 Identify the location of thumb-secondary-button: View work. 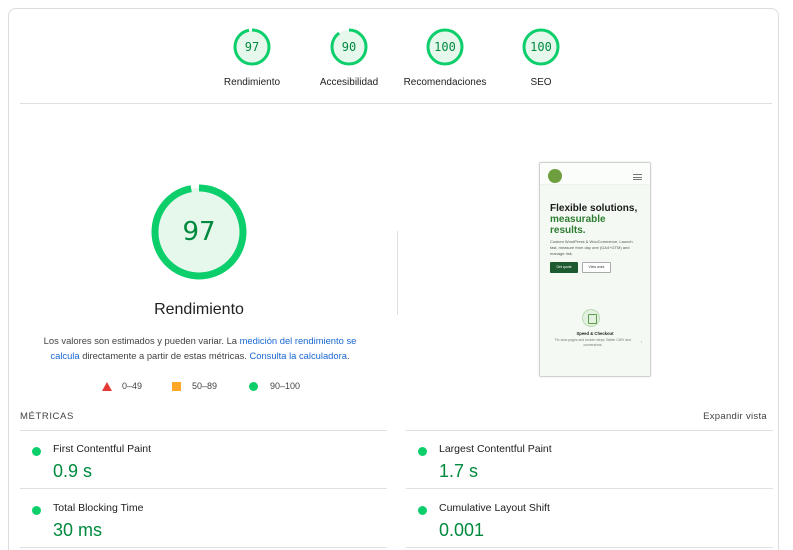
(596, 267).